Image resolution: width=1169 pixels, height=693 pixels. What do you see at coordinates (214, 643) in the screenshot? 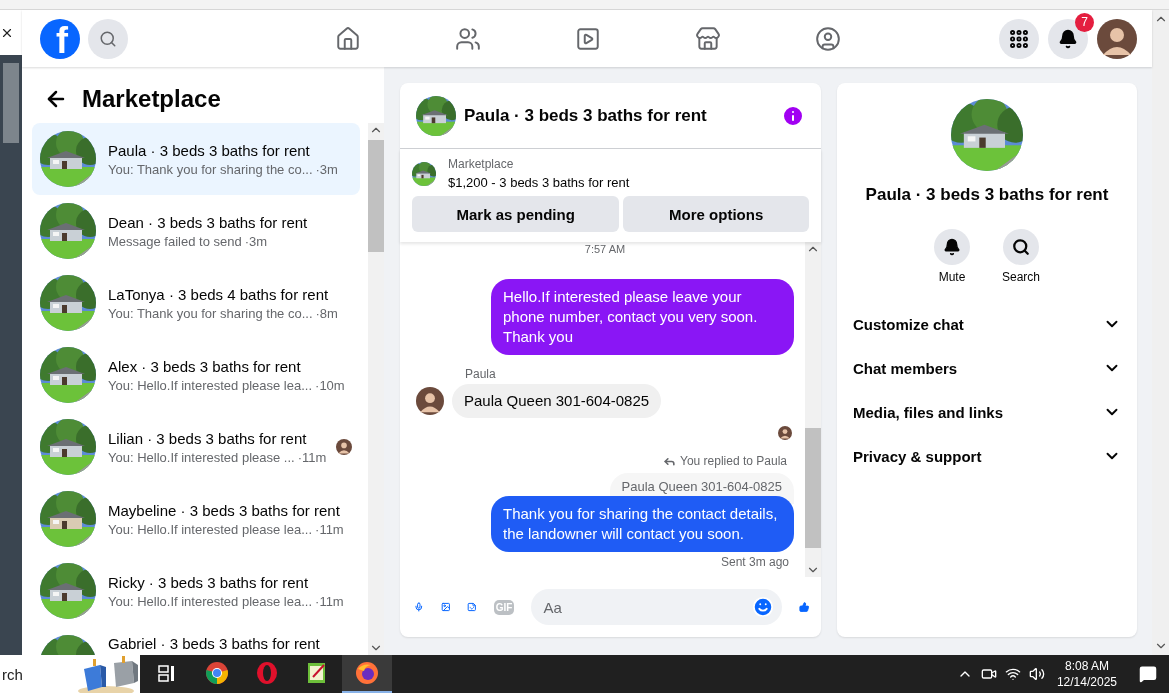
I see `conversation-name: Gabriel · 3 beds 3 baths for rent` at bounding box center [214, 643].